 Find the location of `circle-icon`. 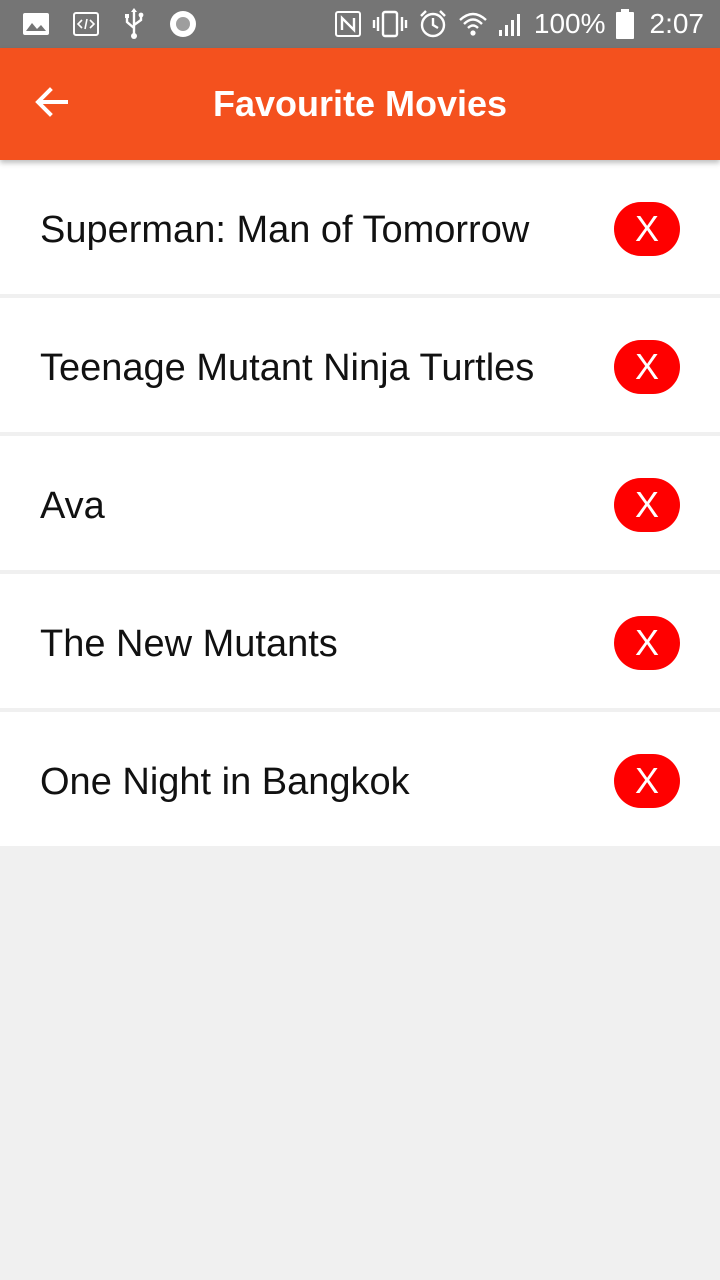

circle-icon is located at coordinates (183, 24).